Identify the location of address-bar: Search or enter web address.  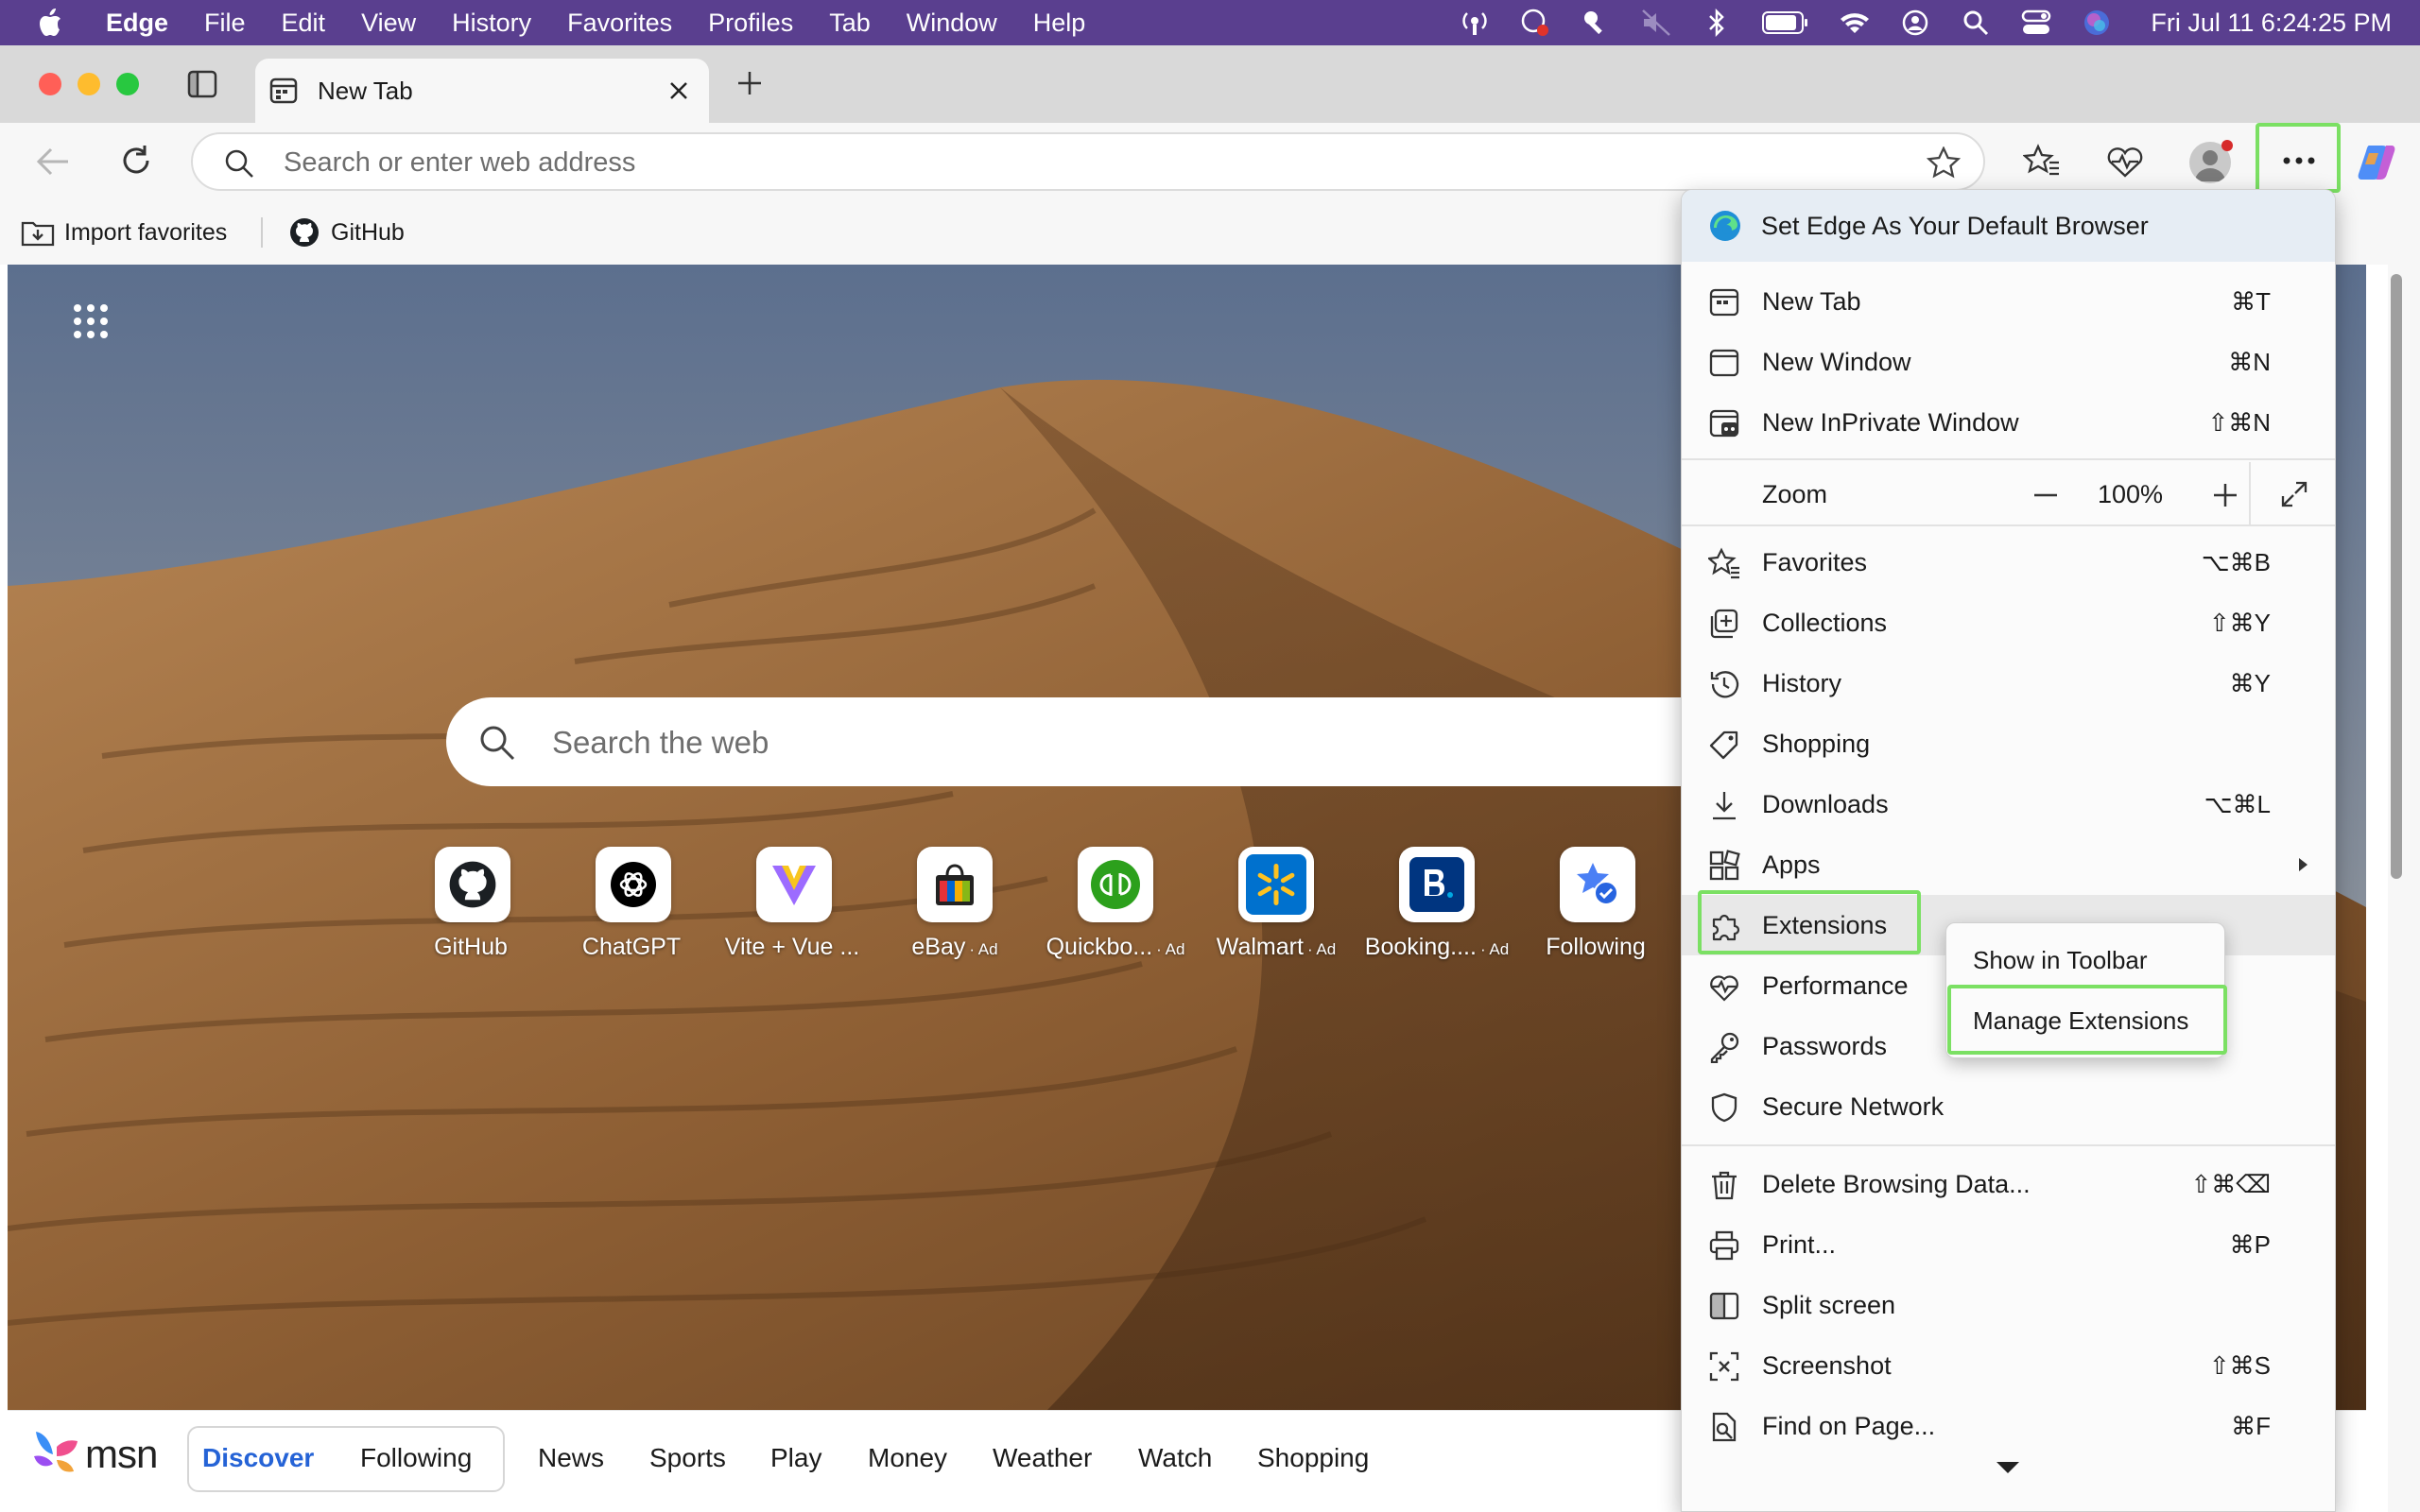
(1088, 161).